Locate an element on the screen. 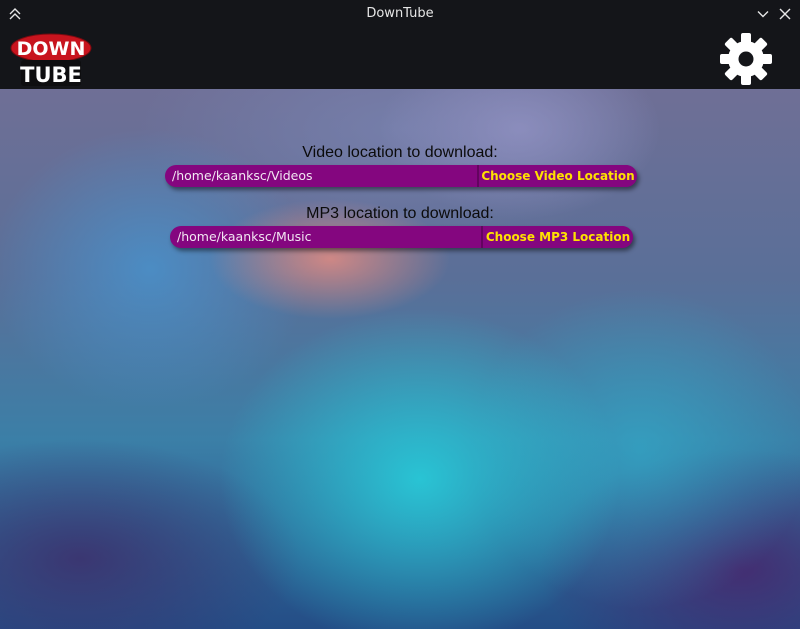 The image size is (800, 629). logo-text-top: DOWN is located at coordinates (51, 49).